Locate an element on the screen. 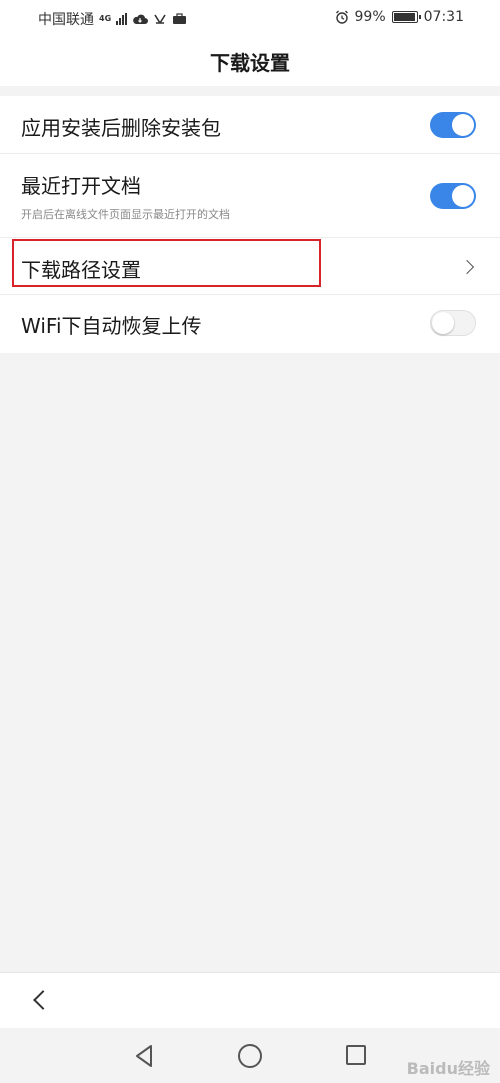 This screenshot has width=500, height=1083. setting-download-path: 下载路径设置 is located at coordinates (250, 266).